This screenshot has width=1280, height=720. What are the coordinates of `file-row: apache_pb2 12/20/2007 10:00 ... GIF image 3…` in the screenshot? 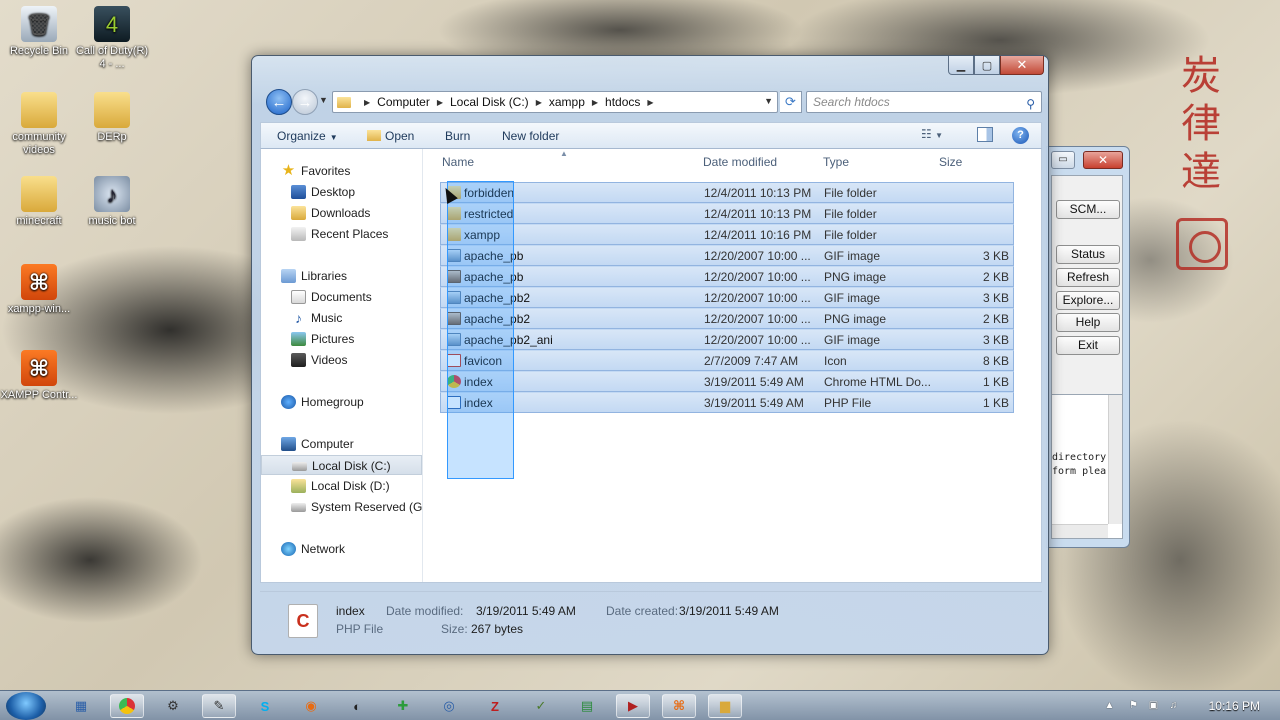 It's located at (727, 297).